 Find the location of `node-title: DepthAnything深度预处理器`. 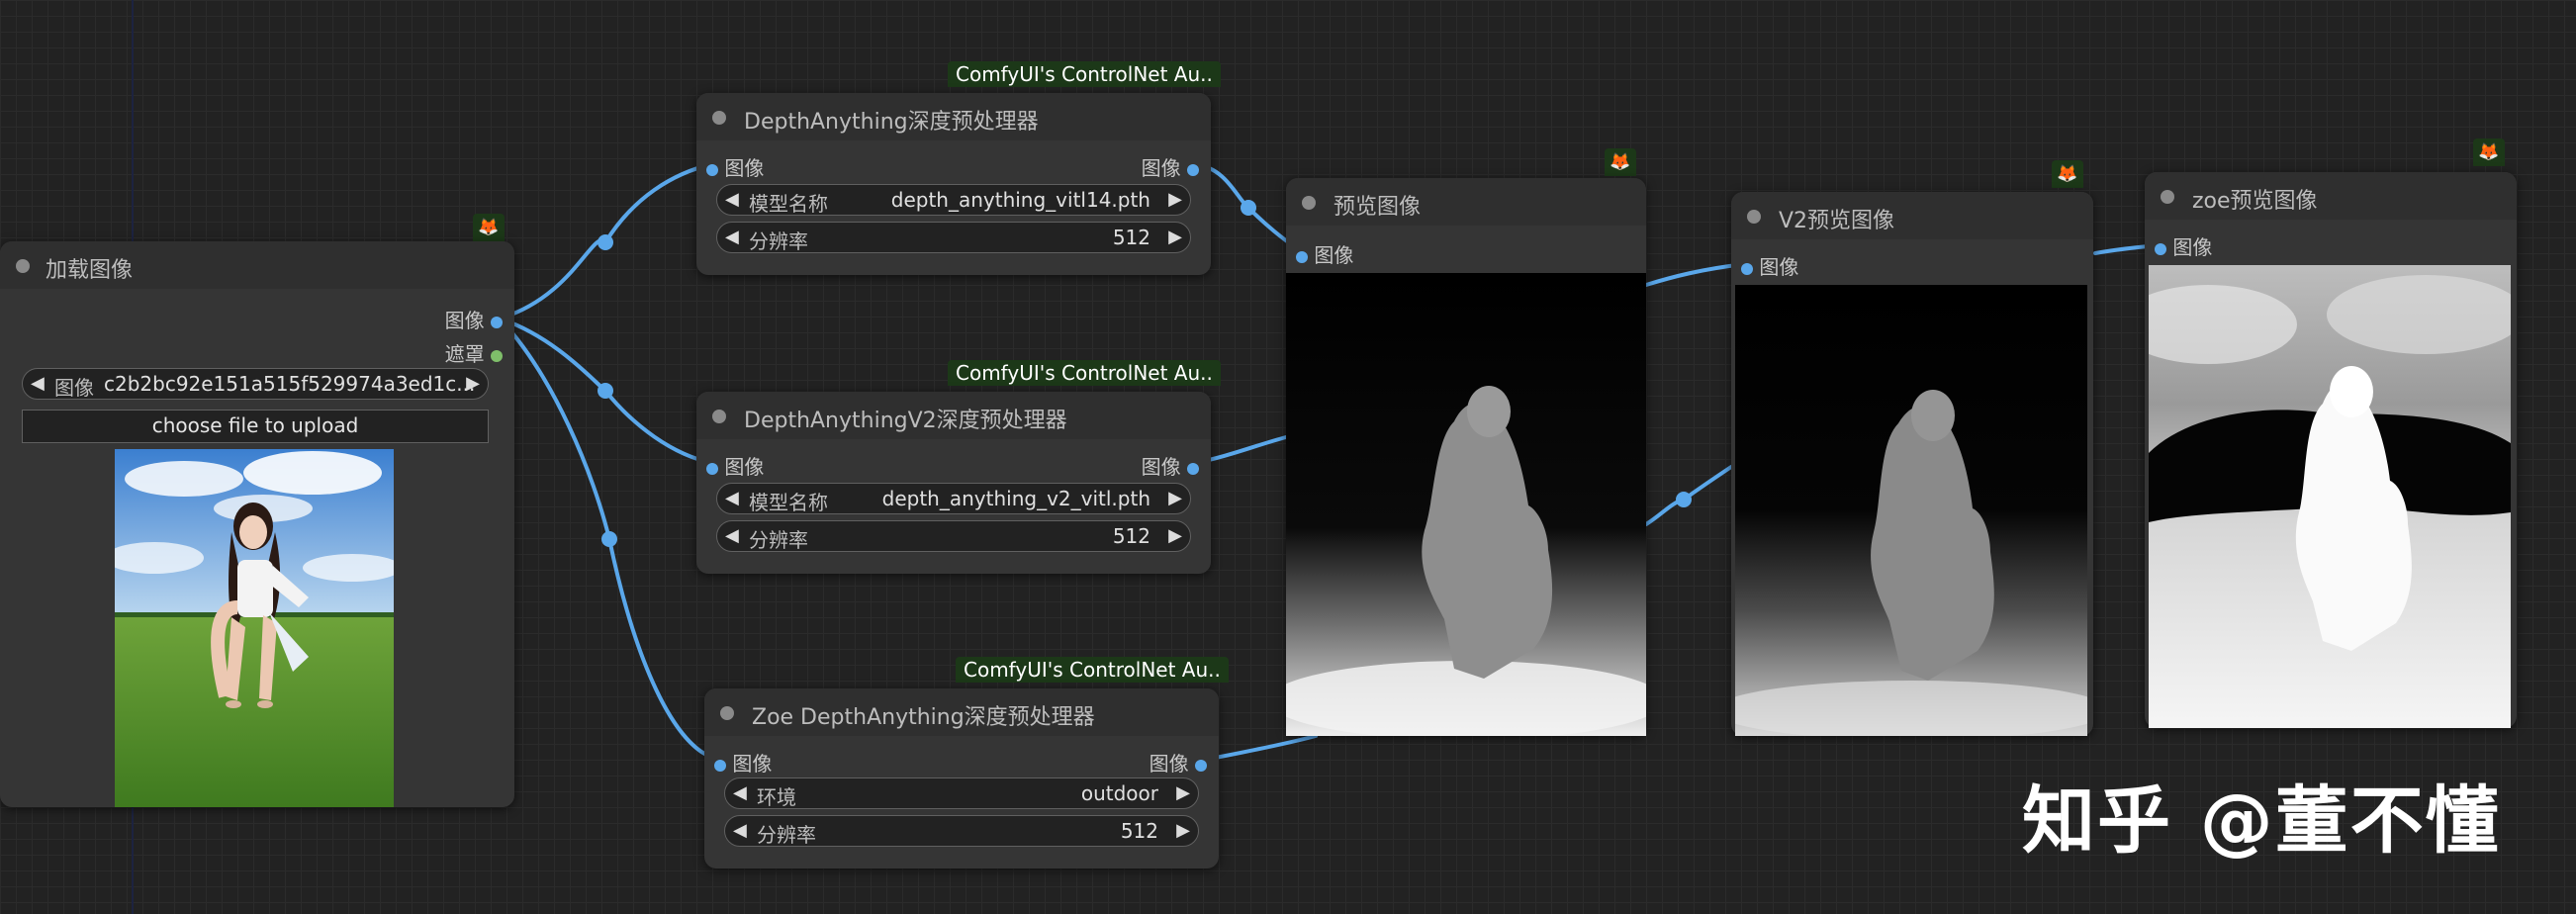

node-title: DepthAnything深度预处理器 is located at coordinates (891, 122).